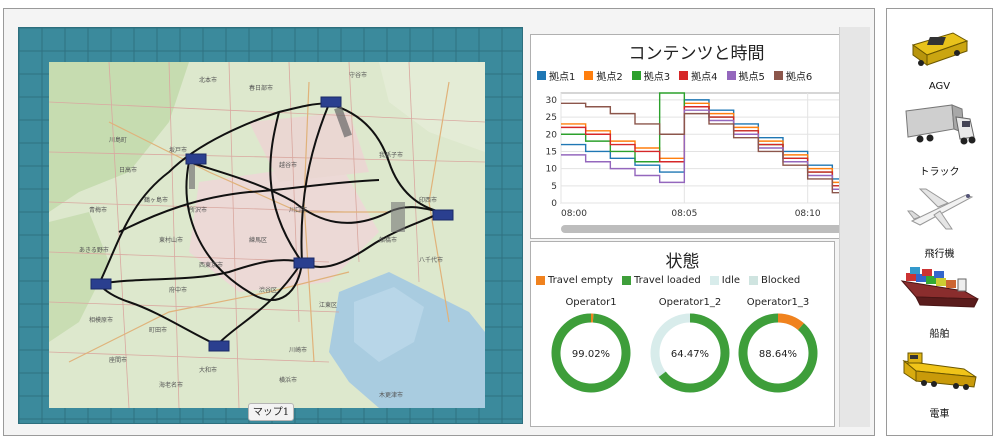 This screenshot has height=445, width=1000. What do you see at coordinates (939, 254) in the screenshot?
I see `vehicle-label: 飛行機` at bounding box center [939, 254].